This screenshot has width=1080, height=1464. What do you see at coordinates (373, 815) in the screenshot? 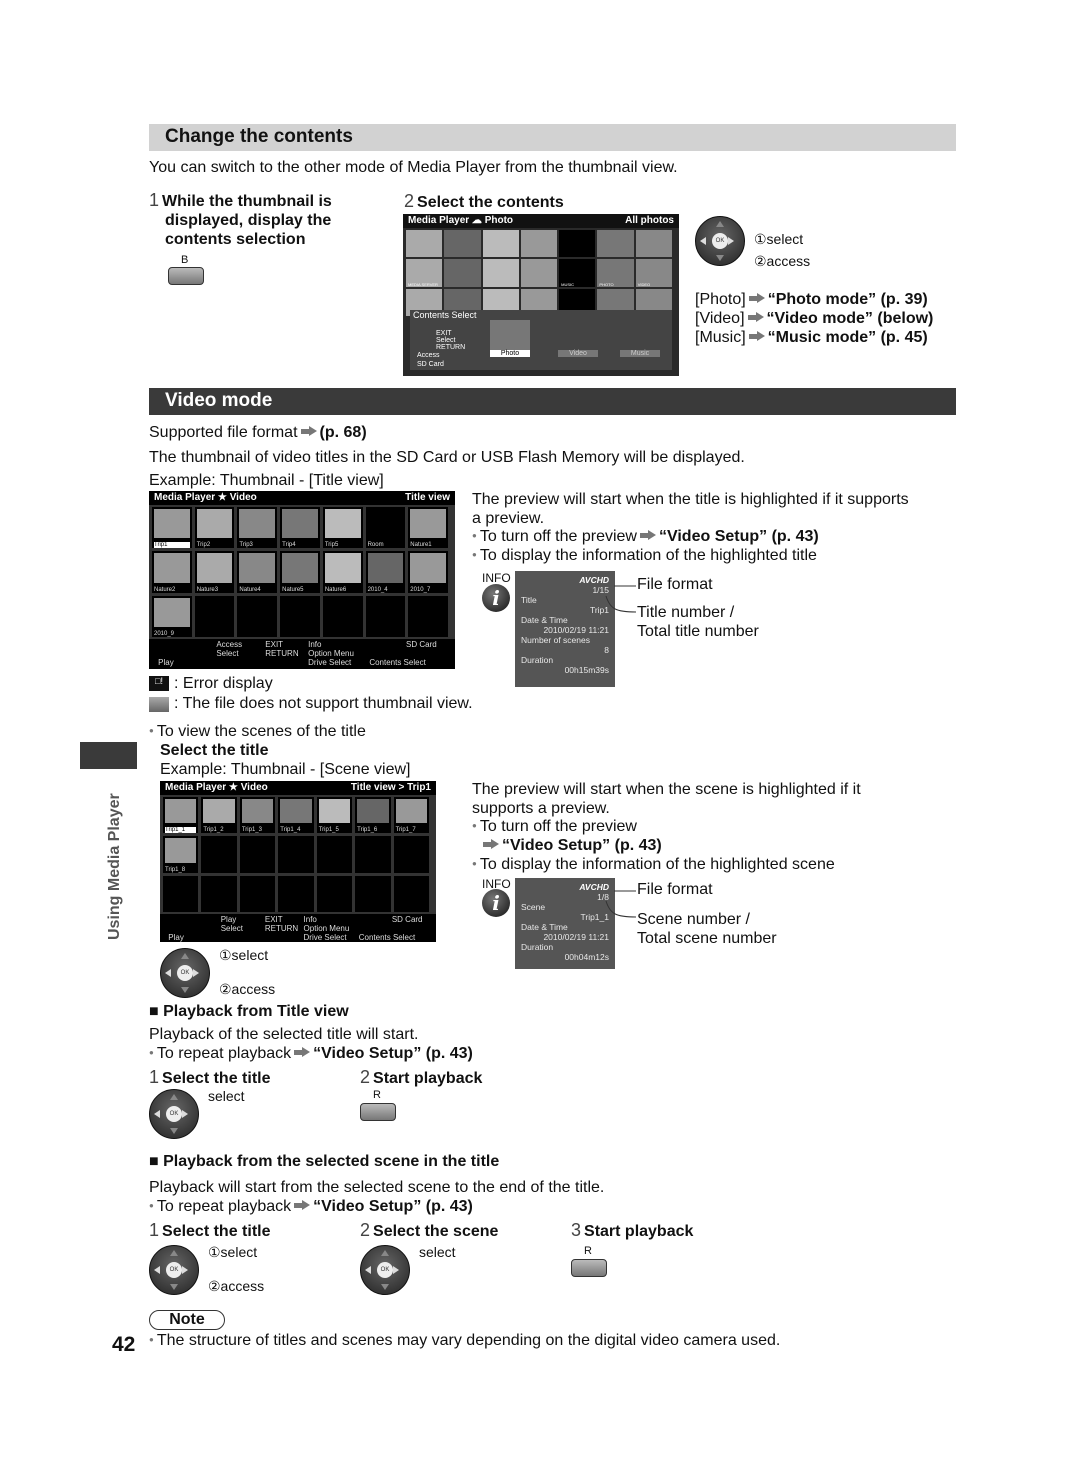
I see `thumbnail: Trip1_6` at bounding box center [373, 815].